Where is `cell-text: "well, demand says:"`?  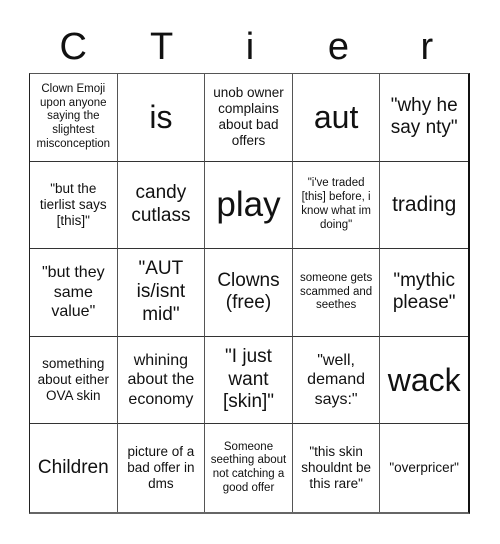
cell-text: "well, demand says:" is located at coordinates (336, 379).